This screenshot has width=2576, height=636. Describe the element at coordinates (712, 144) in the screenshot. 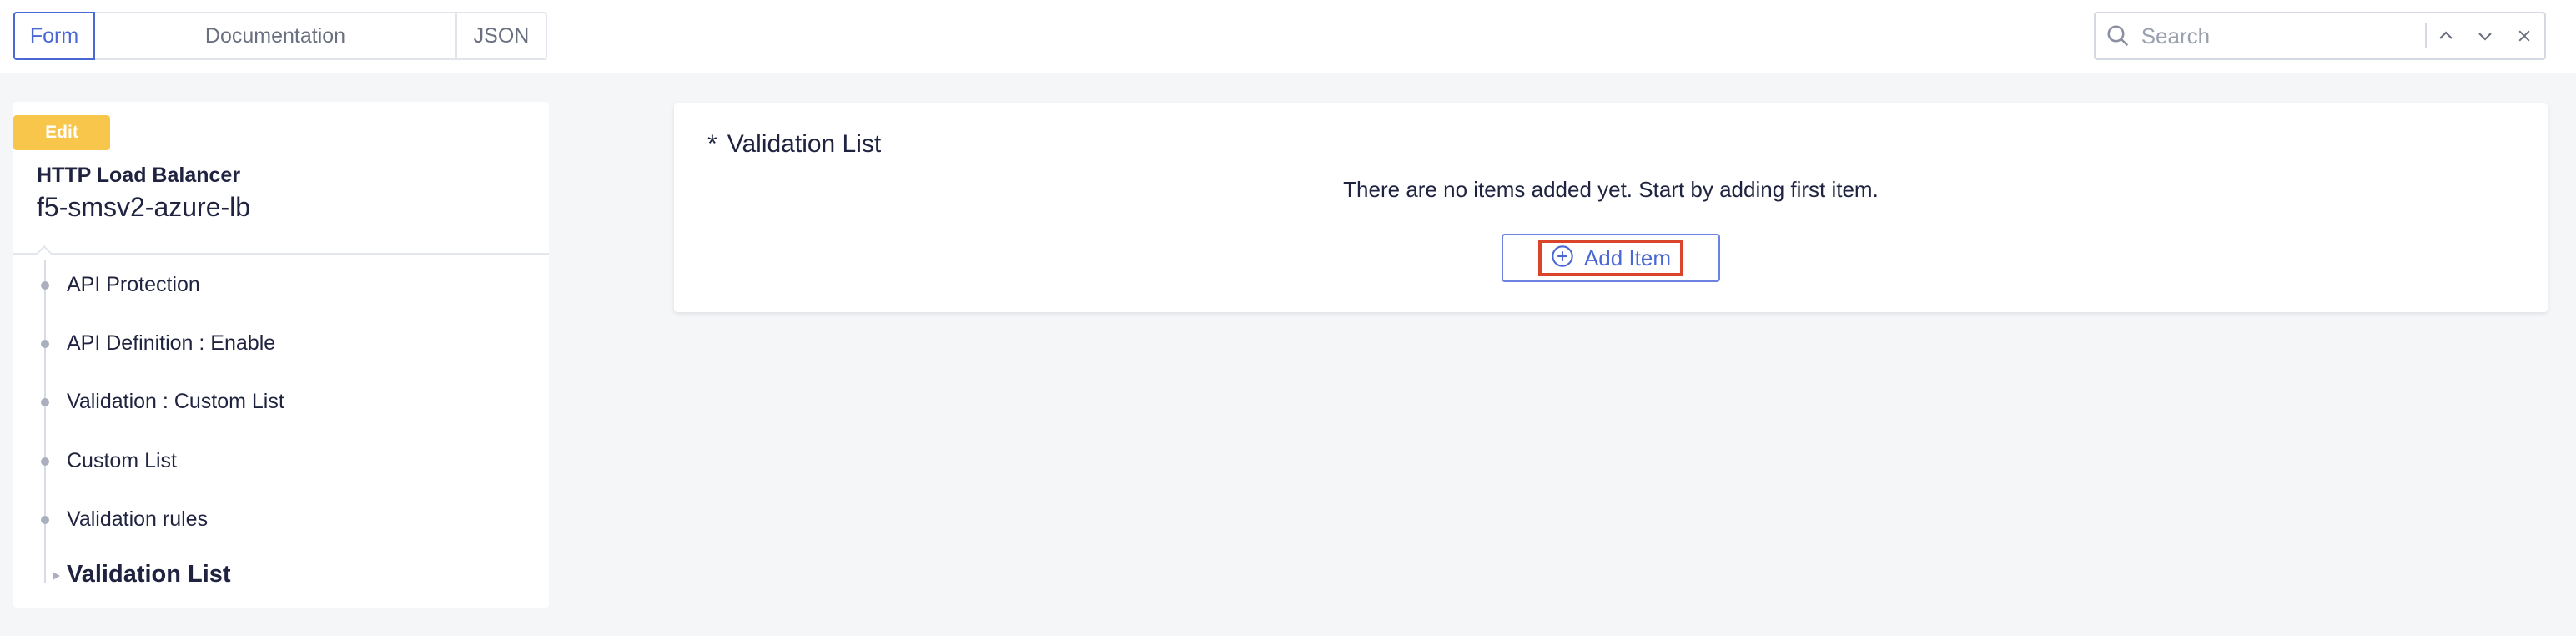

I see `required-mark: *` at that location.